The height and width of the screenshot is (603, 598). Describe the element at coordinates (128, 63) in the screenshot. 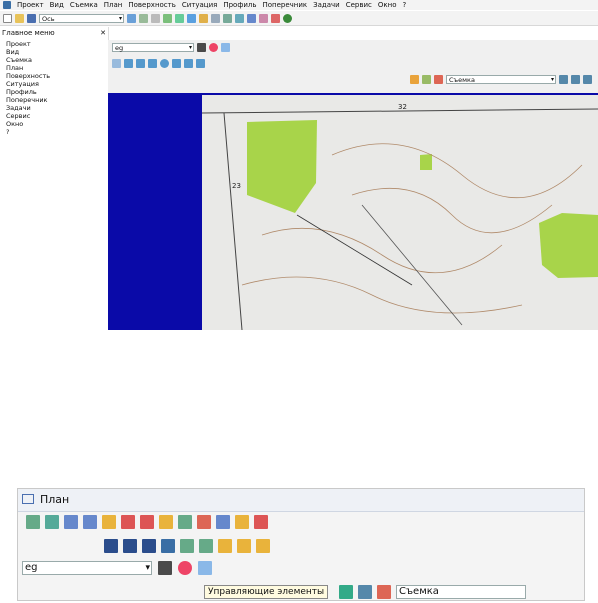

I see `line-icon` at that location.